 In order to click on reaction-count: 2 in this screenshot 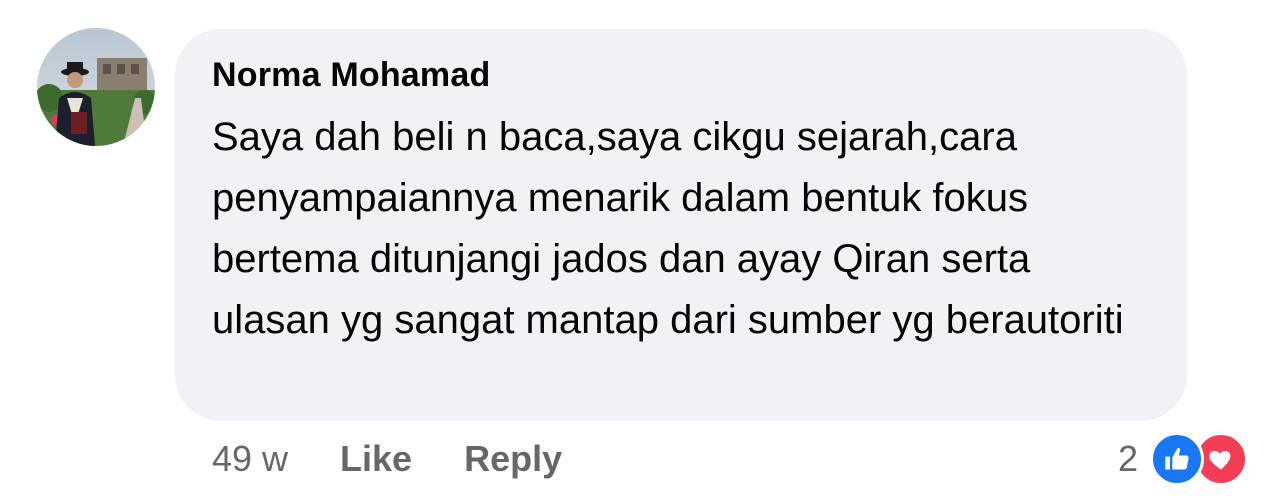, I will do `click(1127, 458)`.